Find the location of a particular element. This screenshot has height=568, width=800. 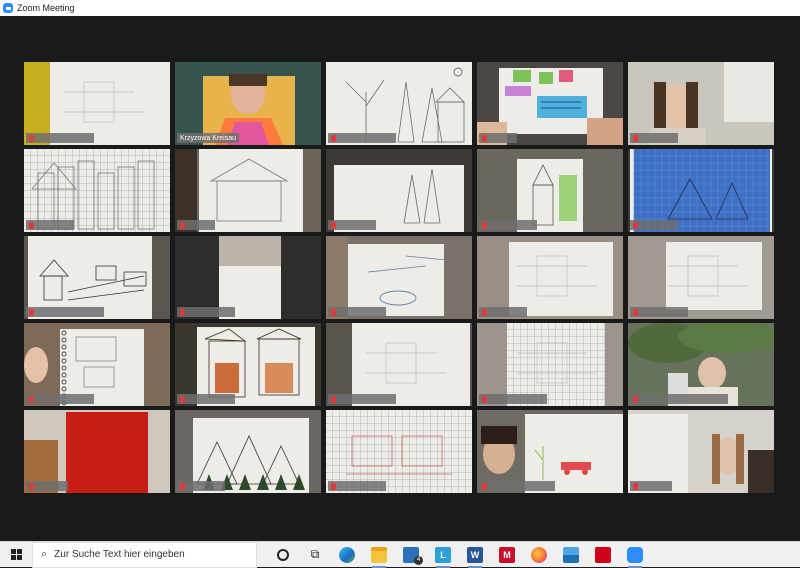

firefox-icon is located at coordinates (539, 554).